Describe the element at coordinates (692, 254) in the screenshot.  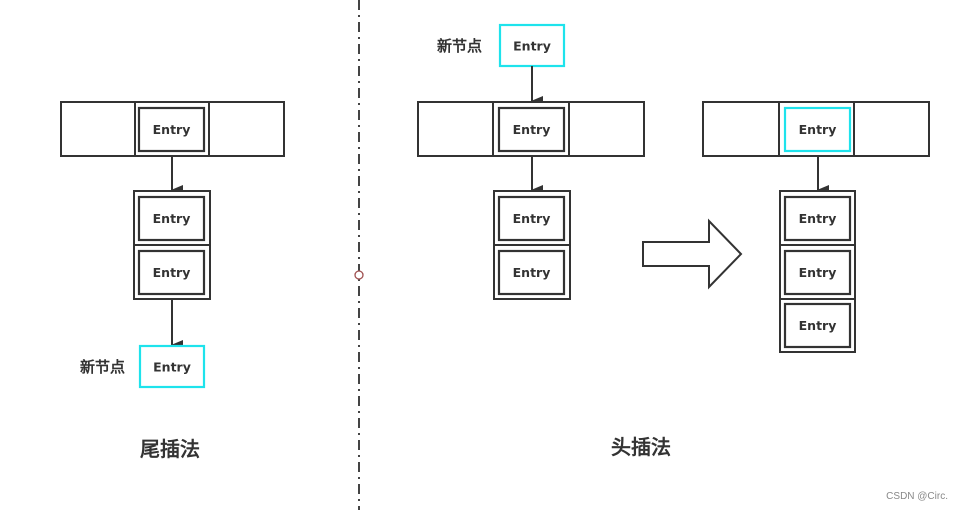
I see `transition-arrow-icon` at that location.